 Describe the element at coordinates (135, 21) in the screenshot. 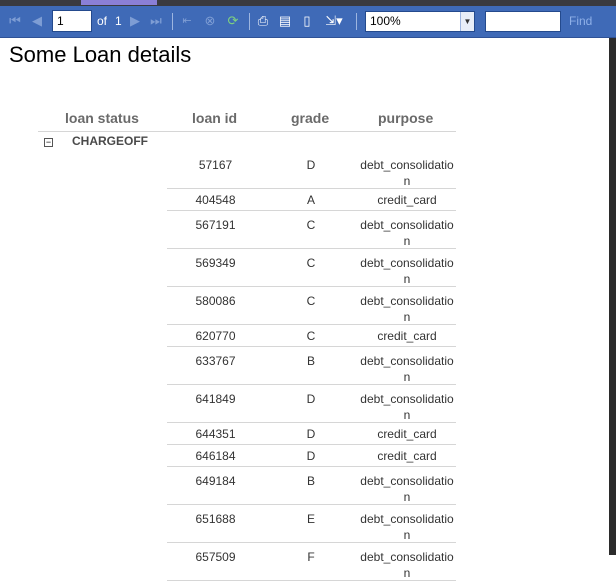

I see `next-page-icon: ▶` at that location.